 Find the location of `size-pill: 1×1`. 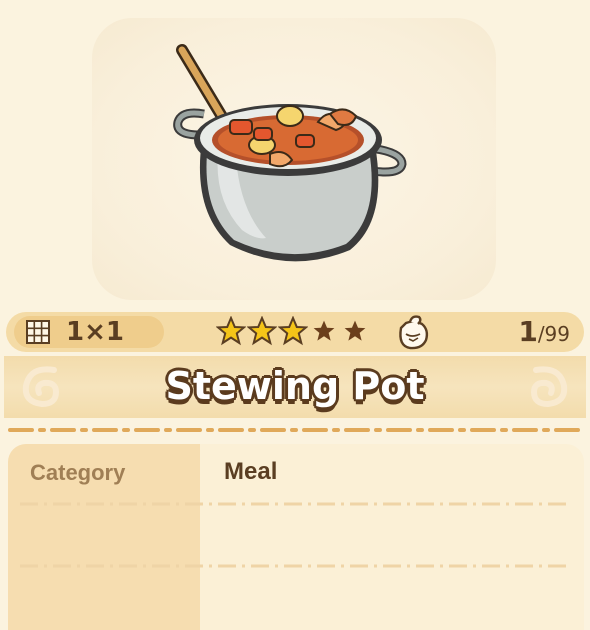

size-pill: 1×1 is located at coordinates (89, 332).